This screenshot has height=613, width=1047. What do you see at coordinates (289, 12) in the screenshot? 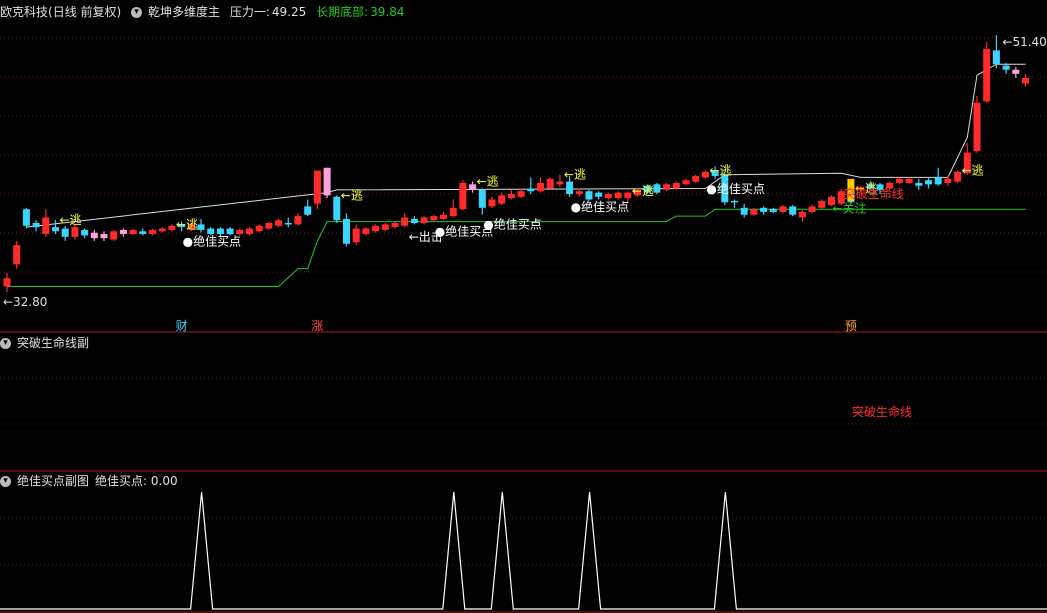
I see `pressure-value: 49.25` at bounding box center [289, 12].